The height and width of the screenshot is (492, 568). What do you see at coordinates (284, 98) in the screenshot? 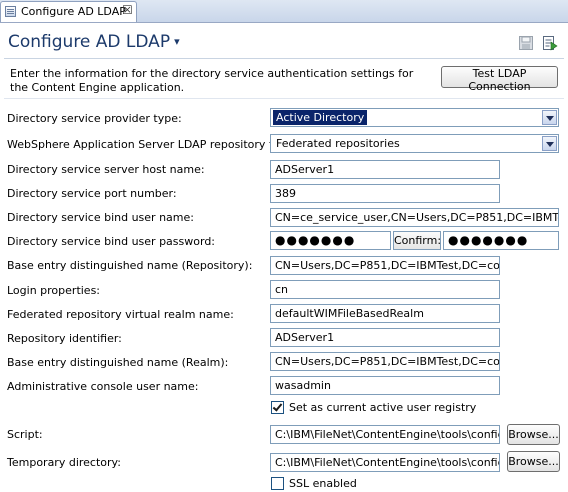
I see `form-divider` at bounding box center [284, 98].